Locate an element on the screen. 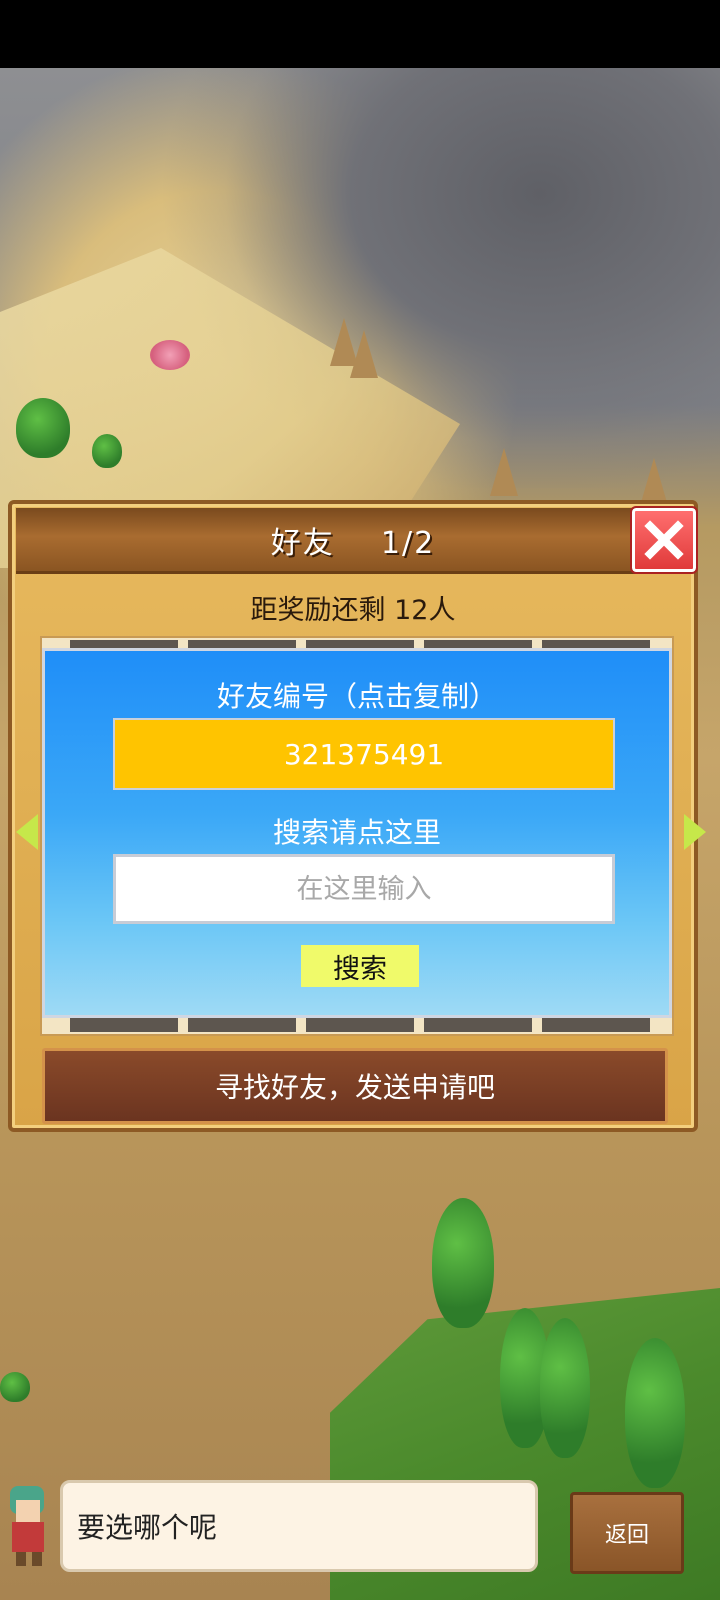  avatar is located at coordinates (27, 1526).